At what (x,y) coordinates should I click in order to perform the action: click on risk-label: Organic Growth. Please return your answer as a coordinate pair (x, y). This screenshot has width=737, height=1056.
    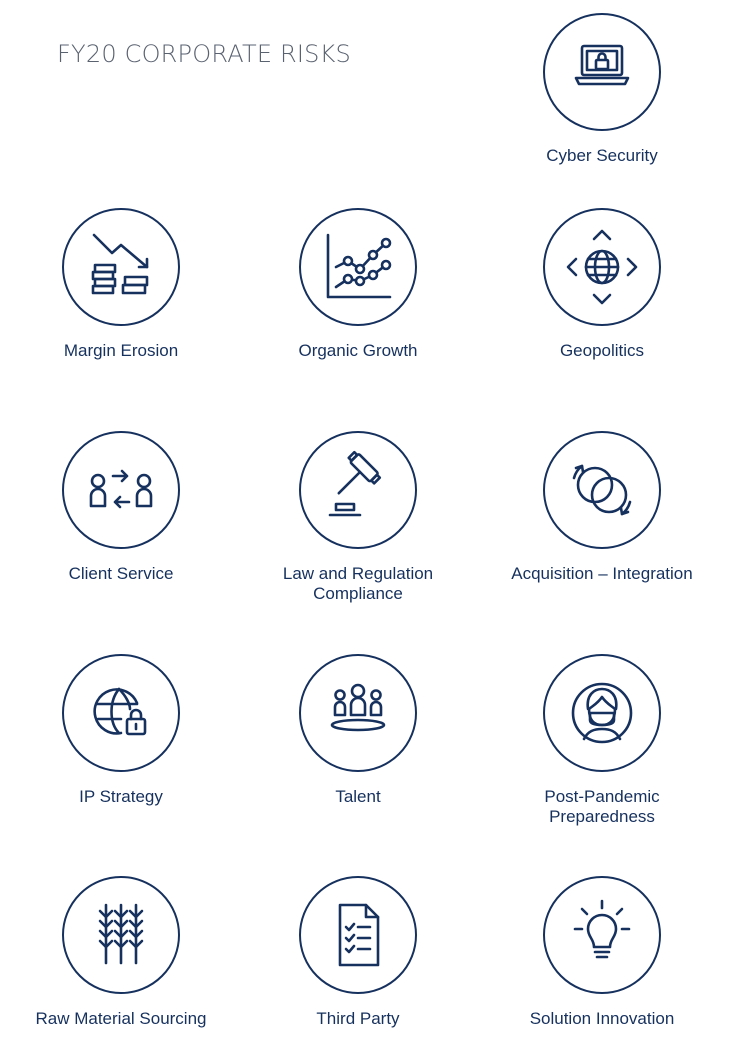
    Looking at the image, I should click on (358, 350).